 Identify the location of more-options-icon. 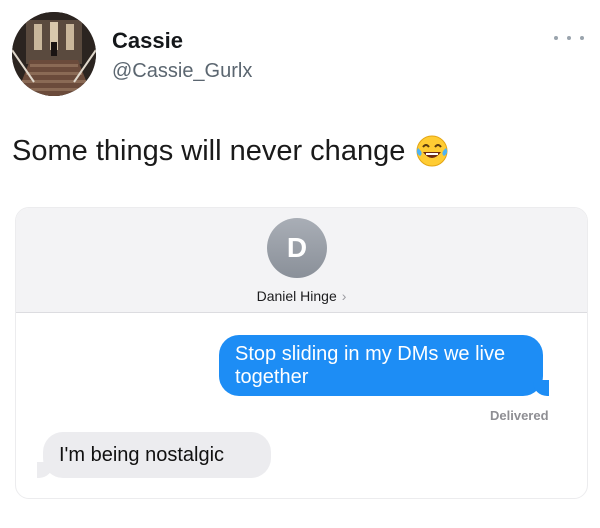
(569, 38).